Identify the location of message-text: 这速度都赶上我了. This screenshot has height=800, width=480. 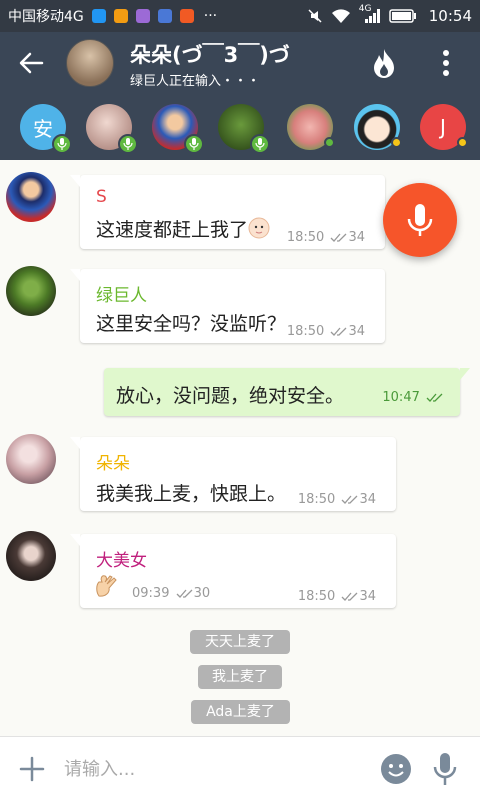
(183, 228).